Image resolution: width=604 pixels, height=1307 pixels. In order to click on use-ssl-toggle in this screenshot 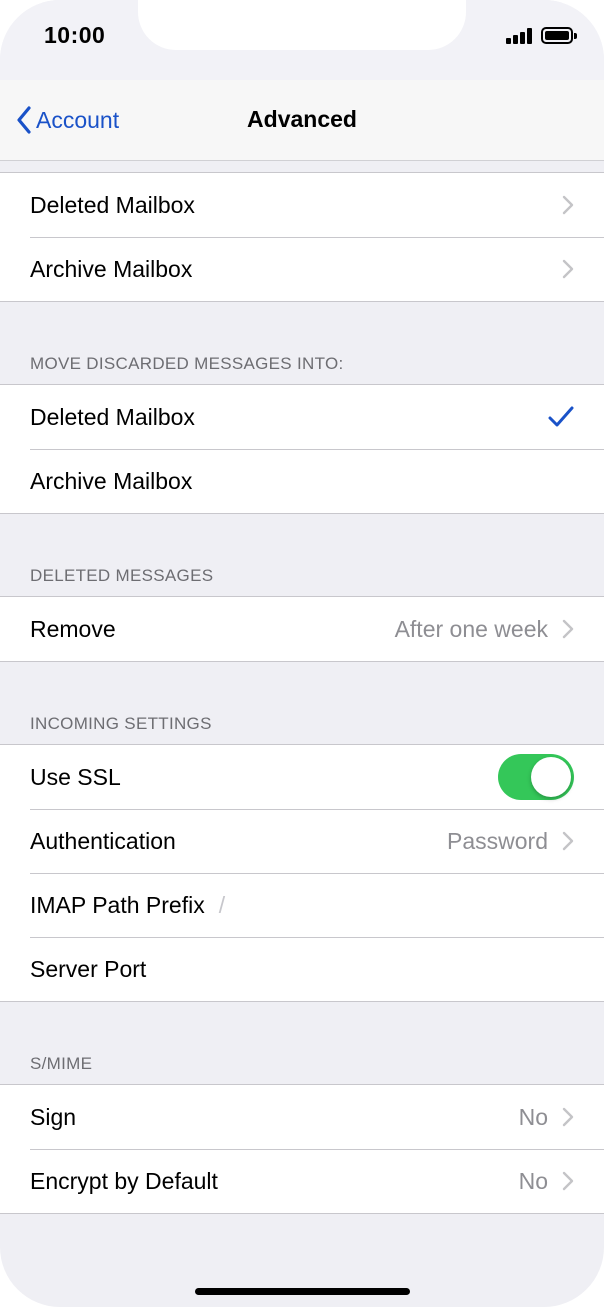, I will do `click(536, 777)`.